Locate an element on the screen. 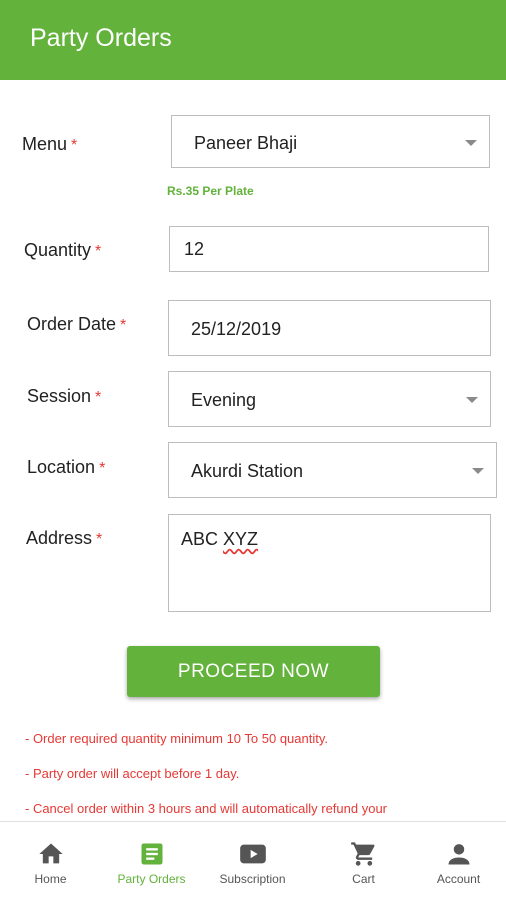 This screenshot has width=506, height=900. order-date-value: 25/12/2019 is located at coordinates (236, 329).